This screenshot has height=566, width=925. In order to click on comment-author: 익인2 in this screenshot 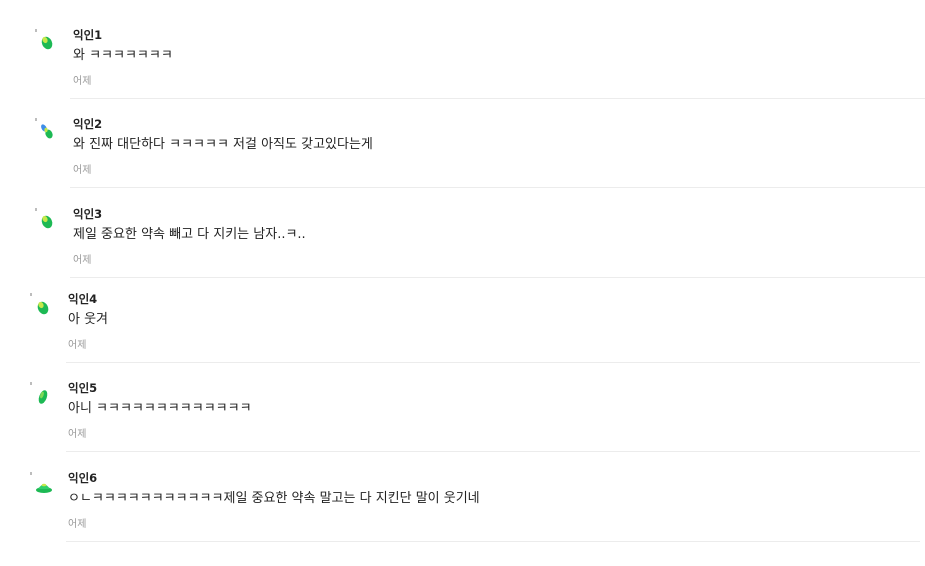, I will do `click(87, 124)`.